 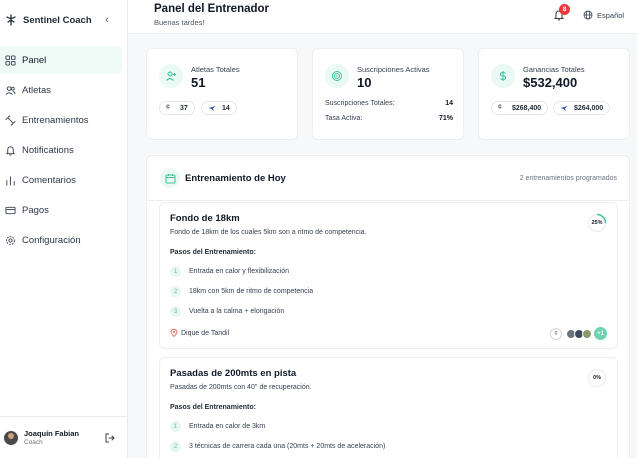 I want to click on stat-value: $532,400, so click(x=550, y=82).